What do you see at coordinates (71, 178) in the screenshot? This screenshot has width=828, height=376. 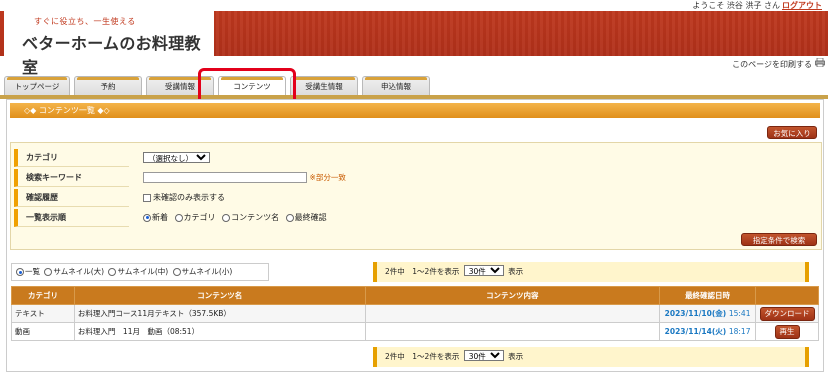 I see `keyword-label: 検索キーワード` at bounding box center [71, 178].